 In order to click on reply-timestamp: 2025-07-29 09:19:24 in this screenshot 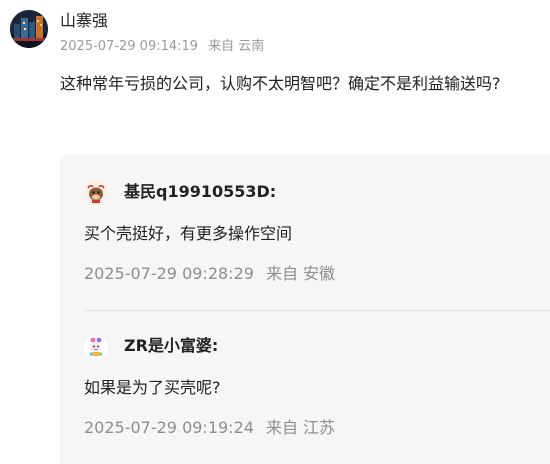, I will do `click(169, 427)`.